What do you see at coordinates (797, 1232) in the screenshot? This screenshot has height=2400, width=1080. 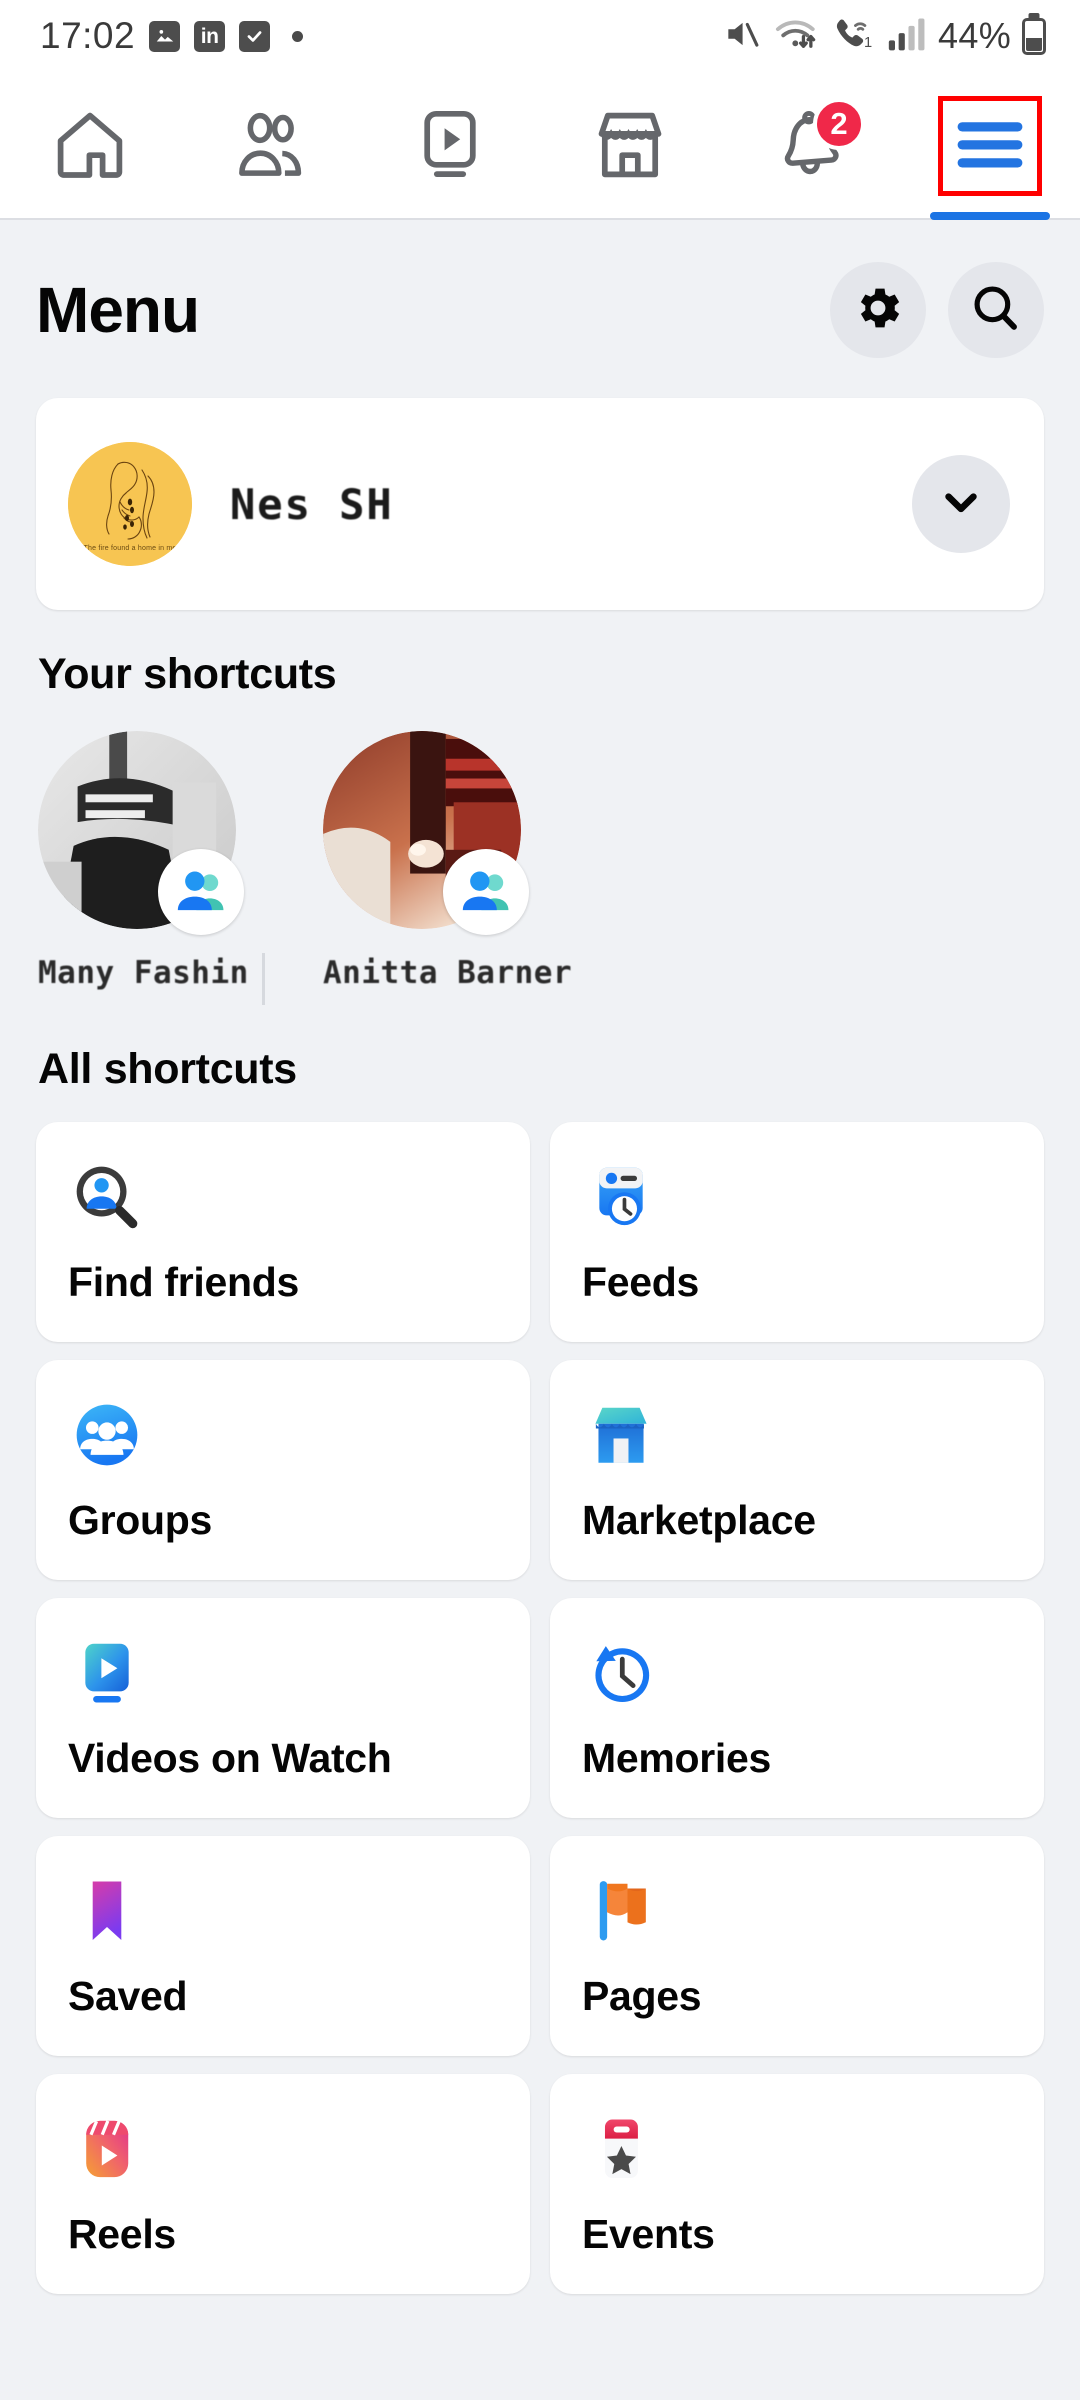 I see `shortcut-tile-feeds: Feeds` at bounding box center [797, 1232].